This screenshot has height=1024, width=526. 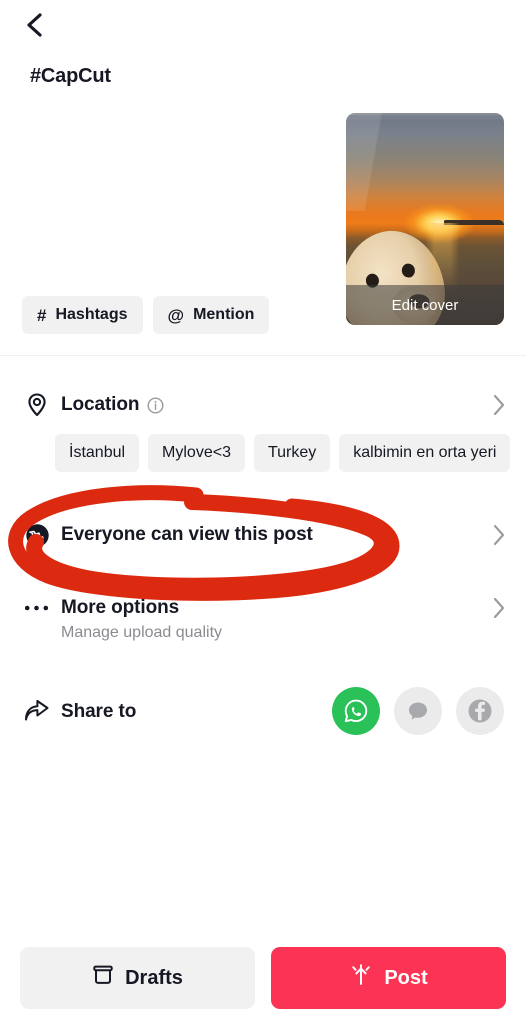 I want to click on hashtags-button: # Hashtags, so click(x=82, y=315).